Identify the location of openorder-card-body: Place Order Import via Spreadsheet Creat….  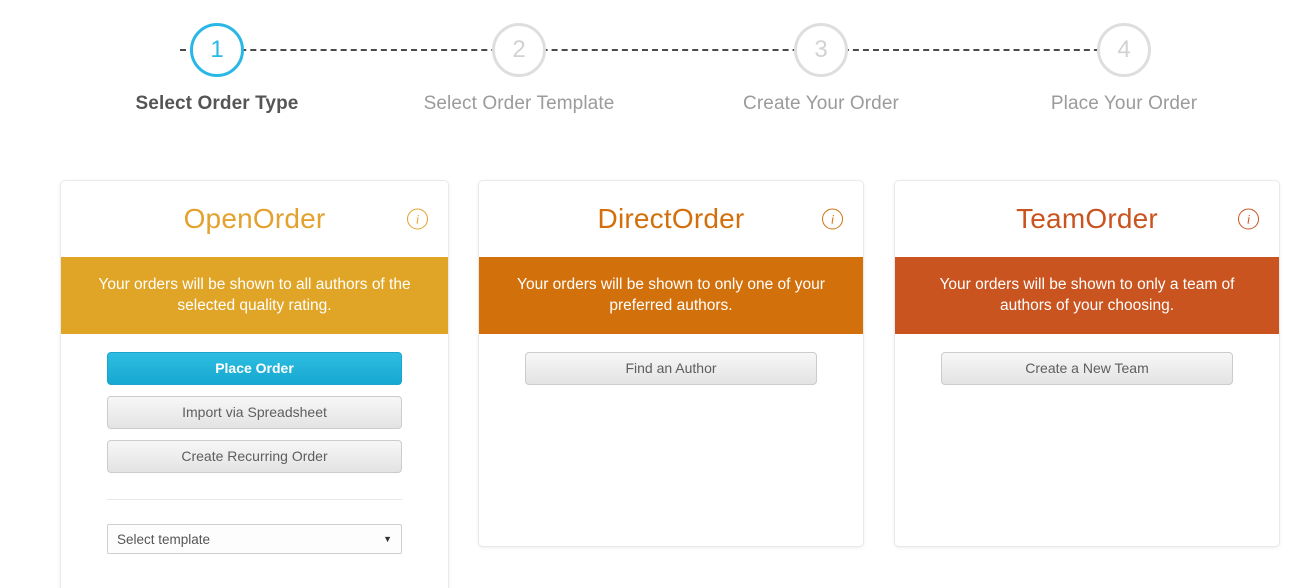
(254, 454).